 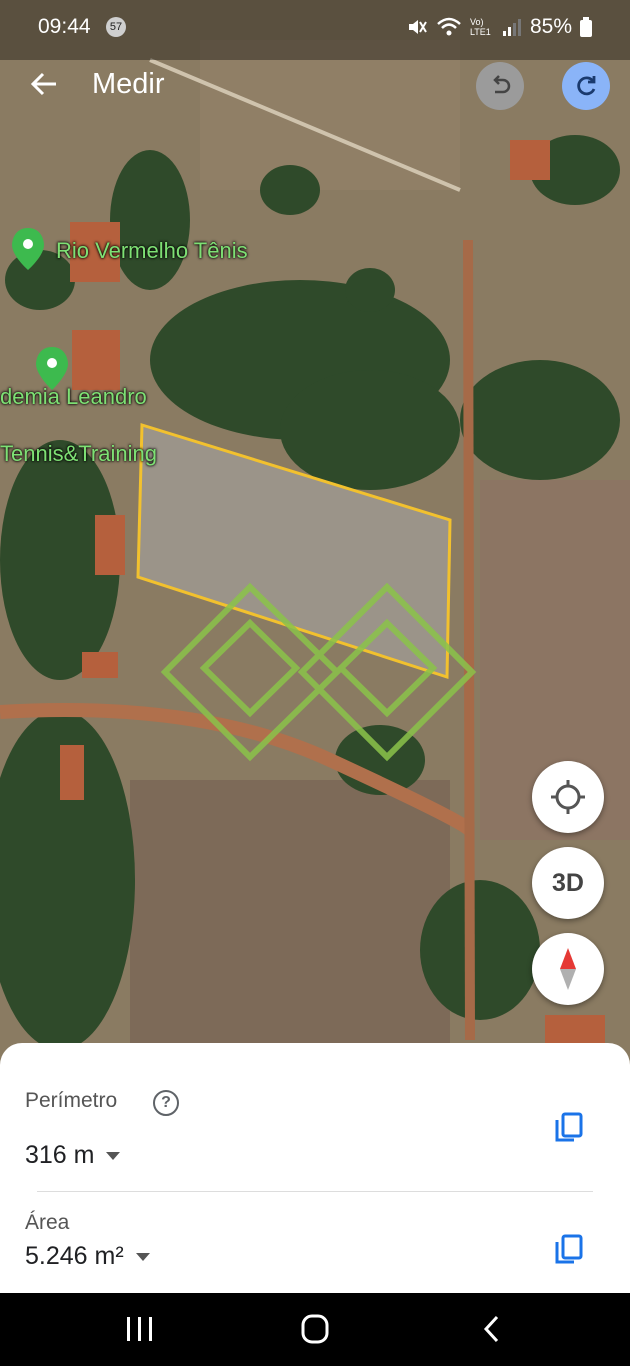 I want to click on perimeter-value-text: 316 m, so click(x=60, y=1155).